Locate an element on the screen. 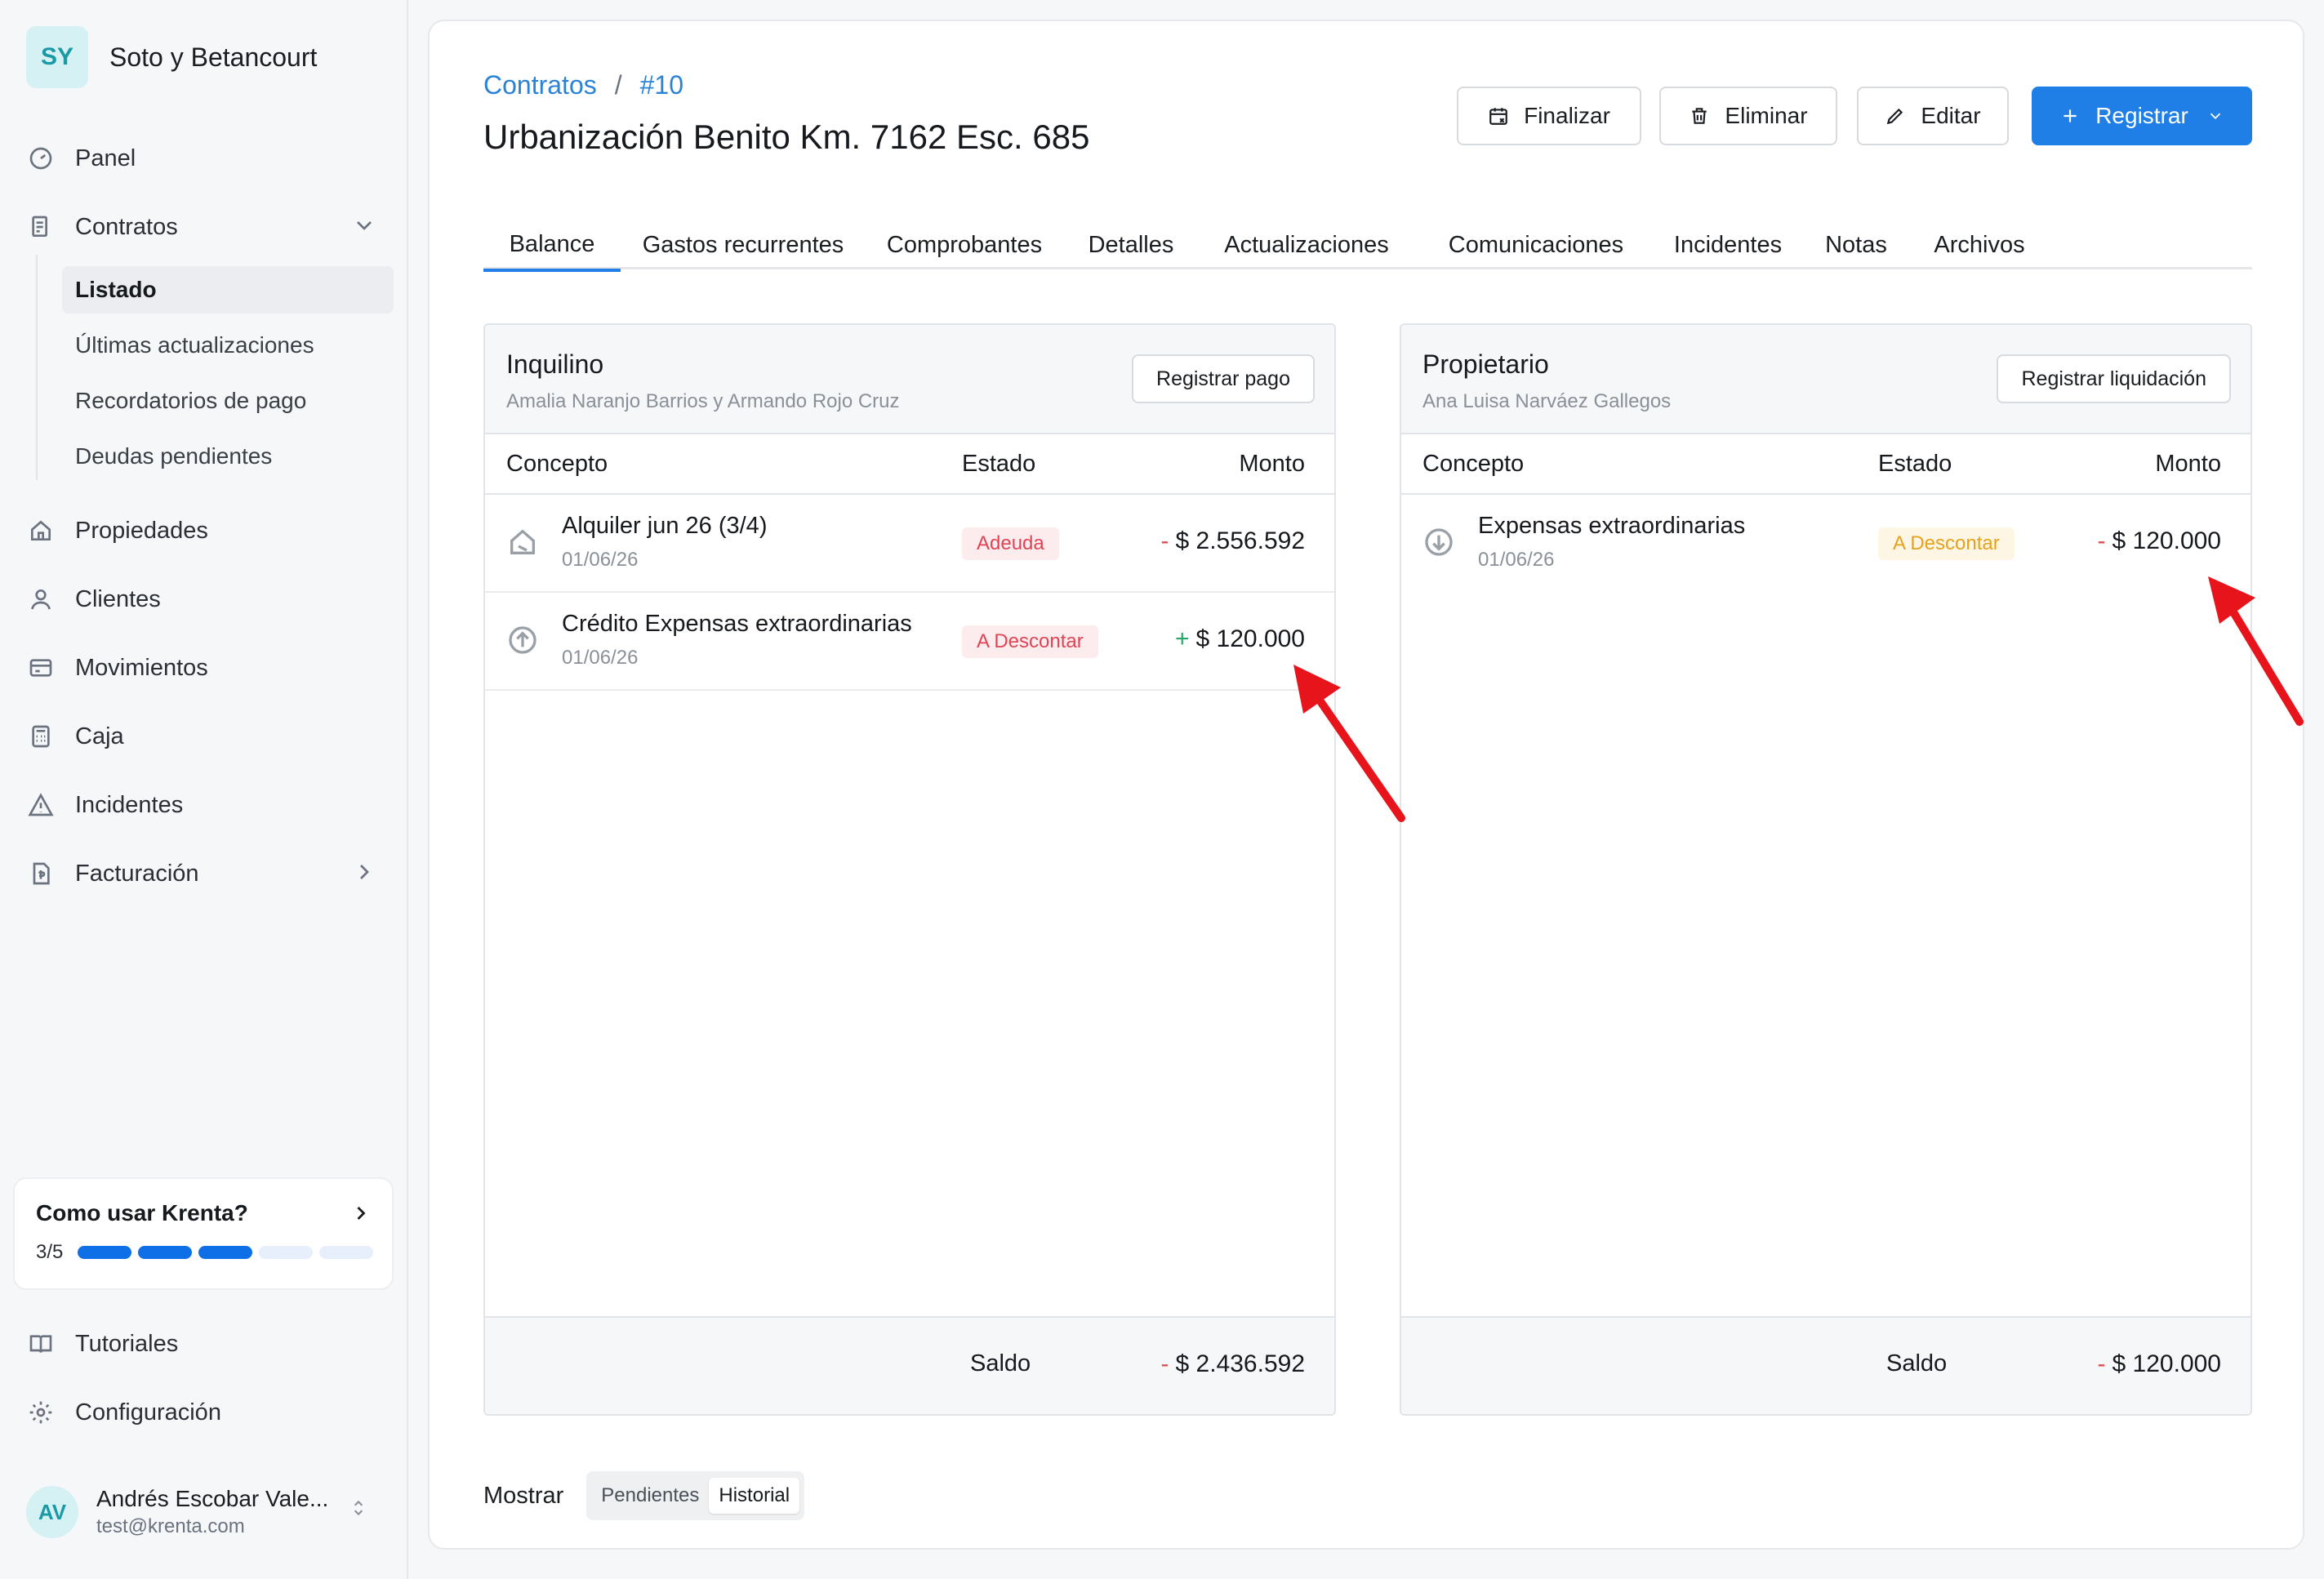 The height and width of the screenshot is (1579, 2324). breadcrumb-contratos: Contratos is located at coordinates (540, 85).